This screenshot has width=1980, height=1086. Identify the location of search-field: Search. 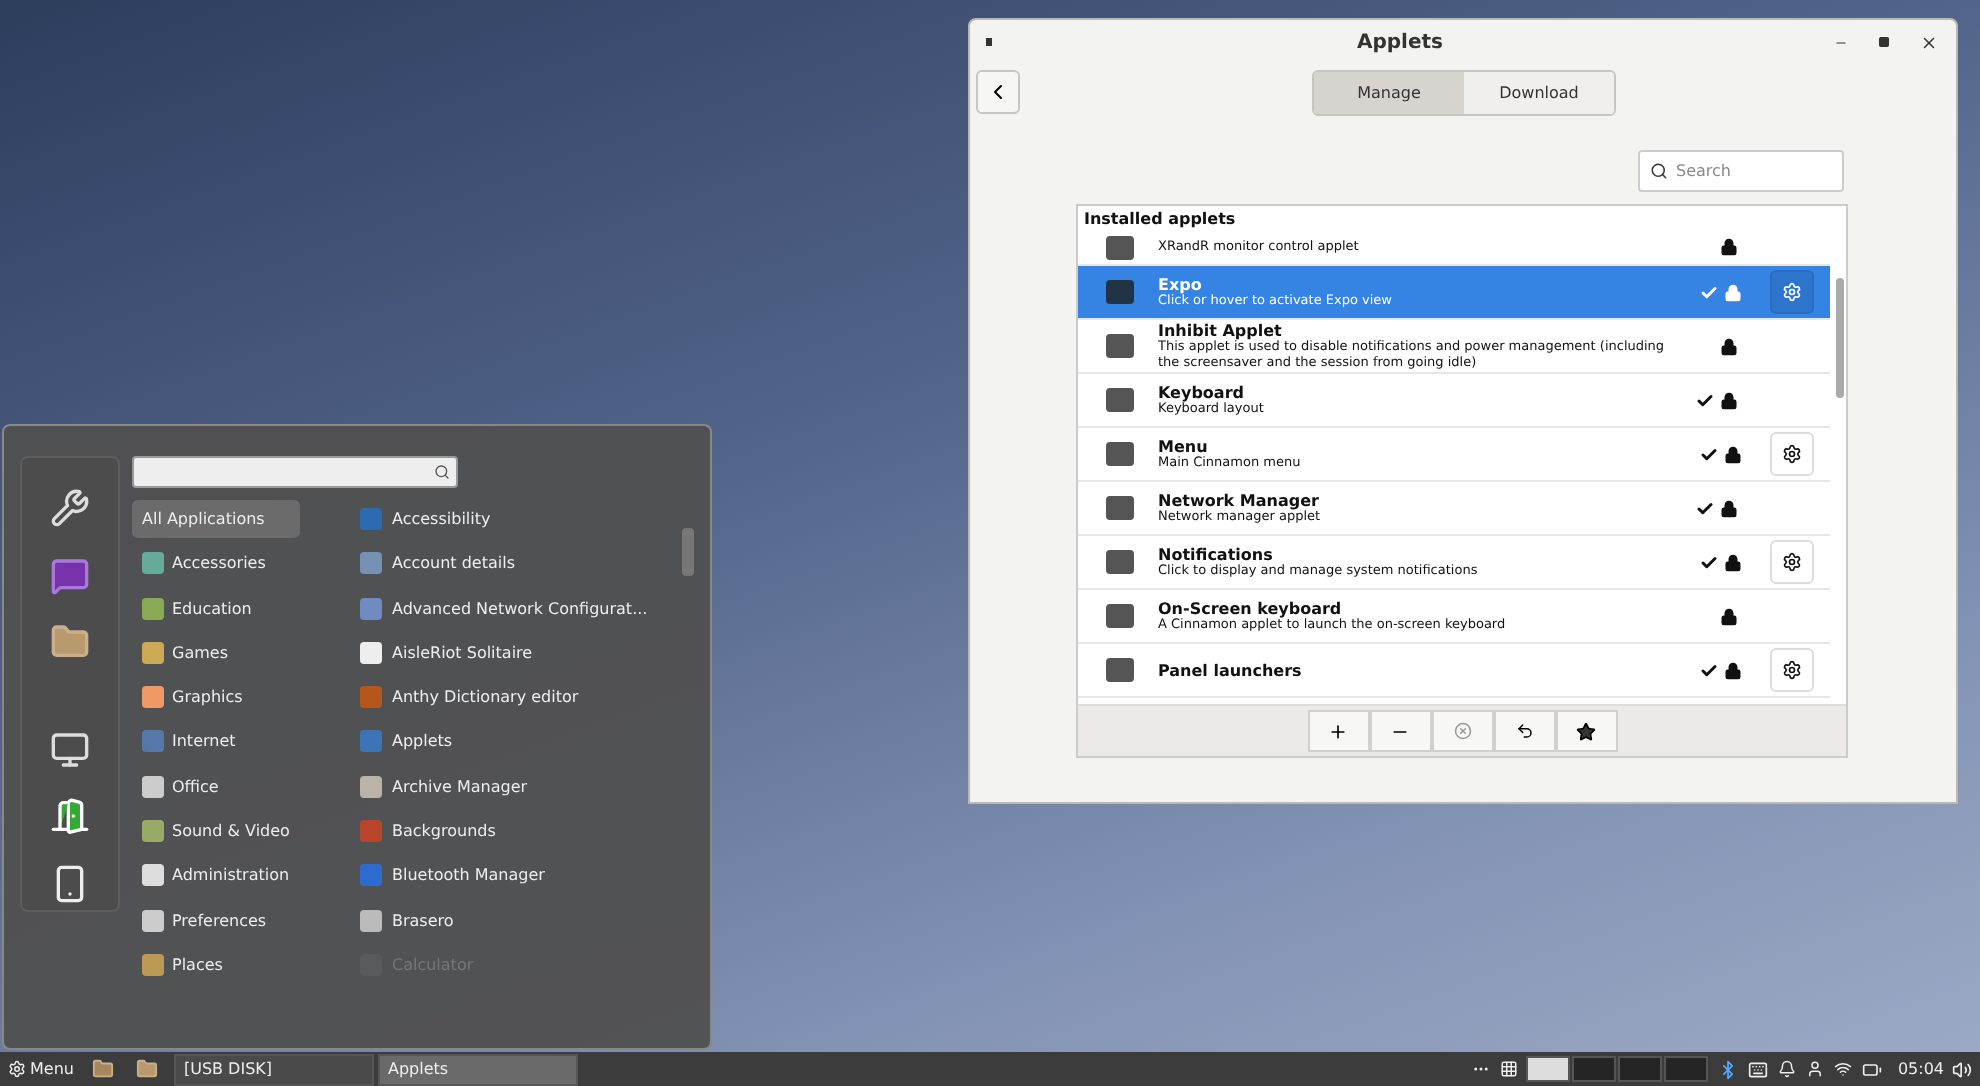
(1741, 171).